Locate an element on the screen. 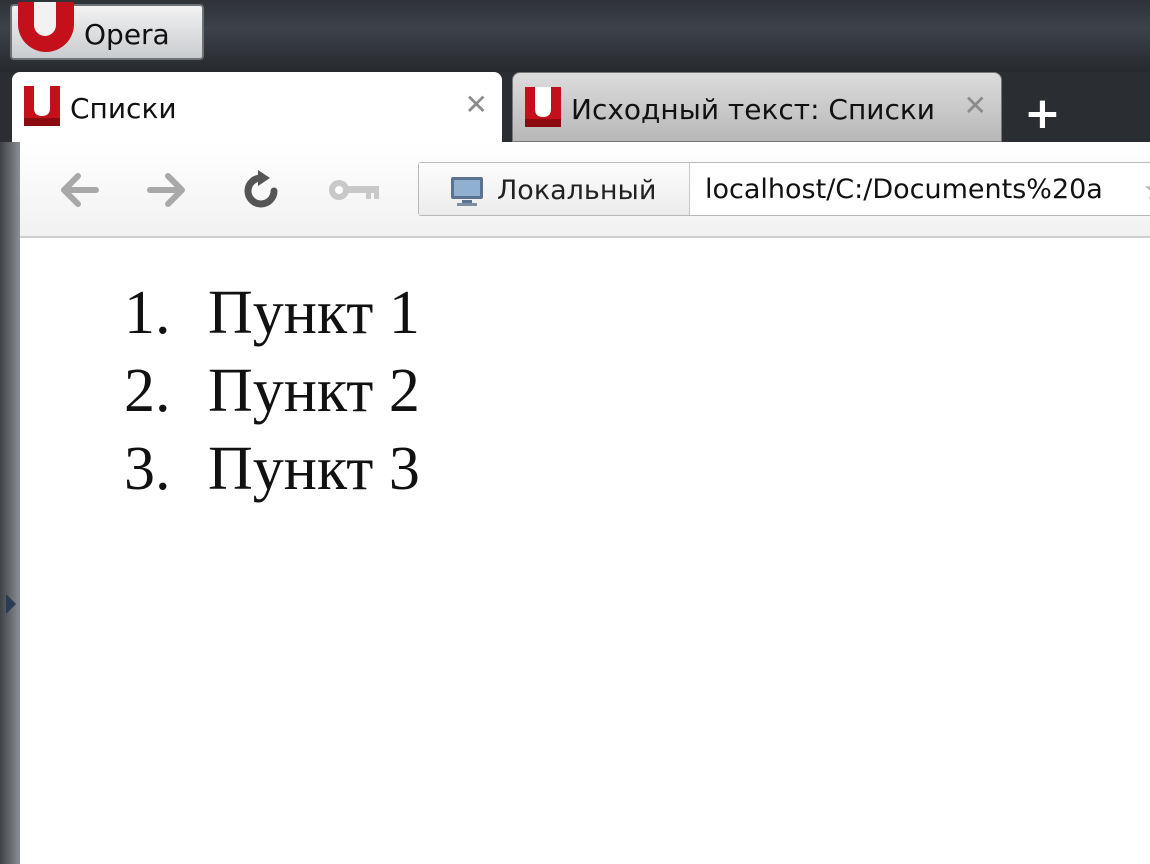  list-item-text: Пункт 3 is located at coordinates (314, 469).